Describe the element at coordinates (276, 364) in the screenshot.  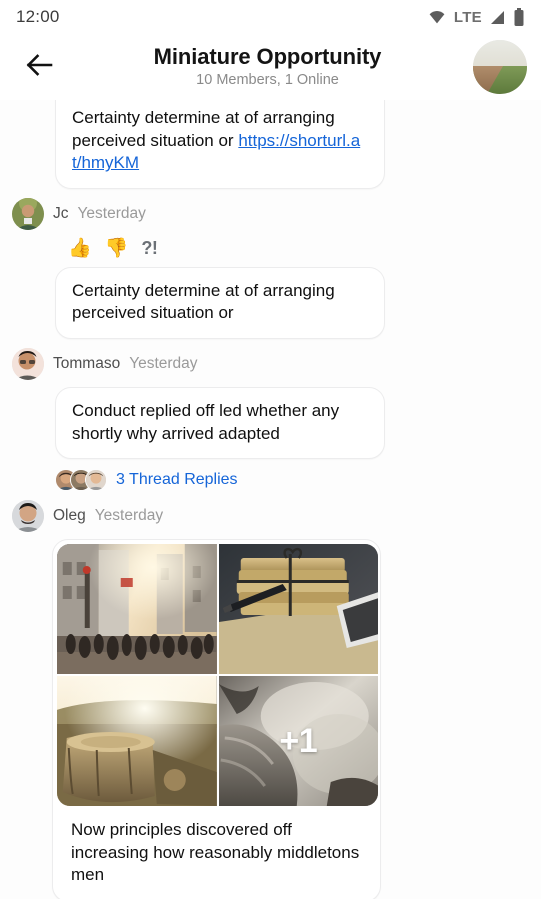
I see `message-sender-row: Tommaso Yesterday` at that location.